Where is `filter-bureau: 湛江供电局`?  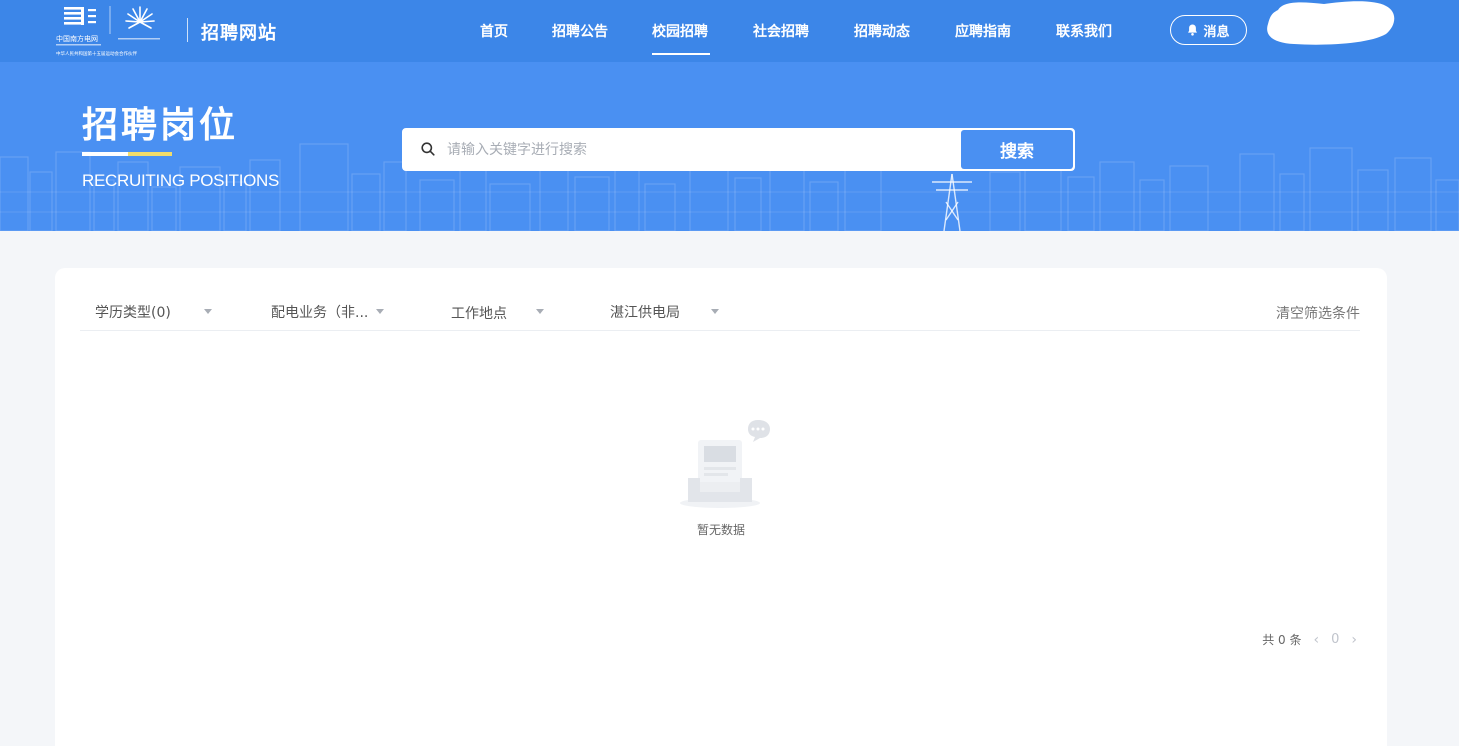 filter-bureau: 湛江供电局 is located at coordinates (645, 312).